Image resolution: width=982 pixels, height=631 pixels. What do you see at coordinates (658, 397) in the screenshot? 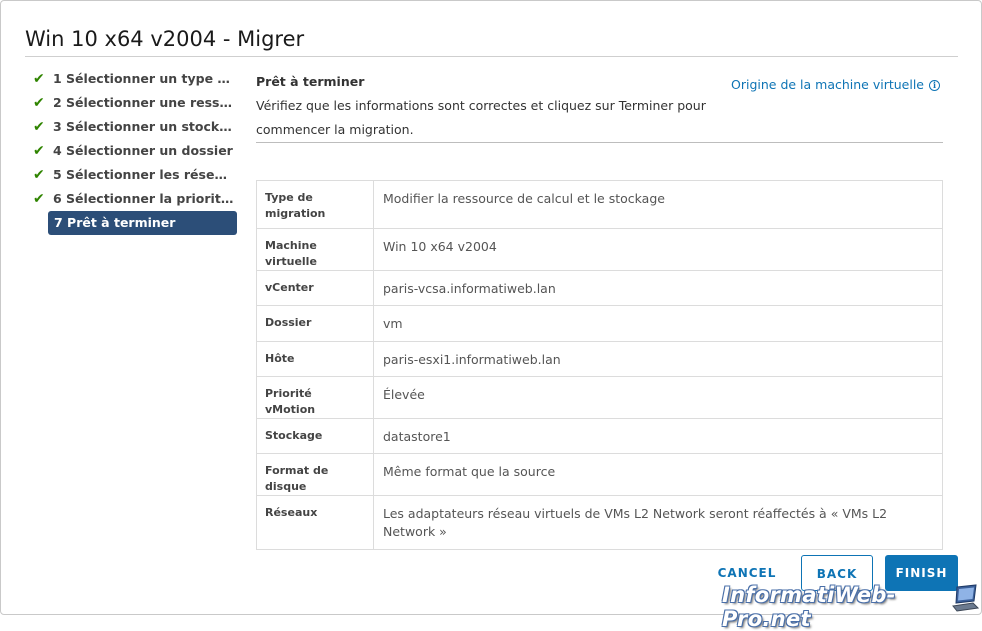
I see `summary-value: Élevée` at bounding box center [658, 397].